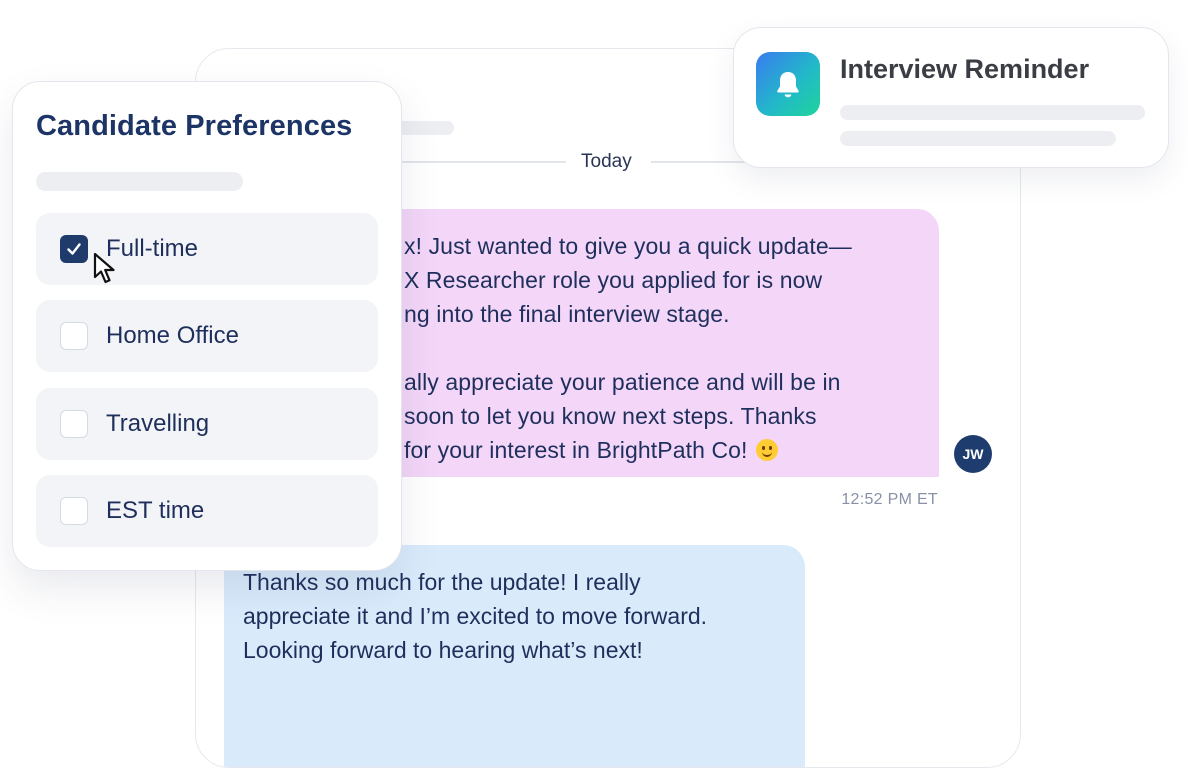 Image resolution: width=1188 pixels, height=768 pixels. Describe the element at coordinates (207, 249) in the screenshot. I see `option-full-time: Full-time` at that location.